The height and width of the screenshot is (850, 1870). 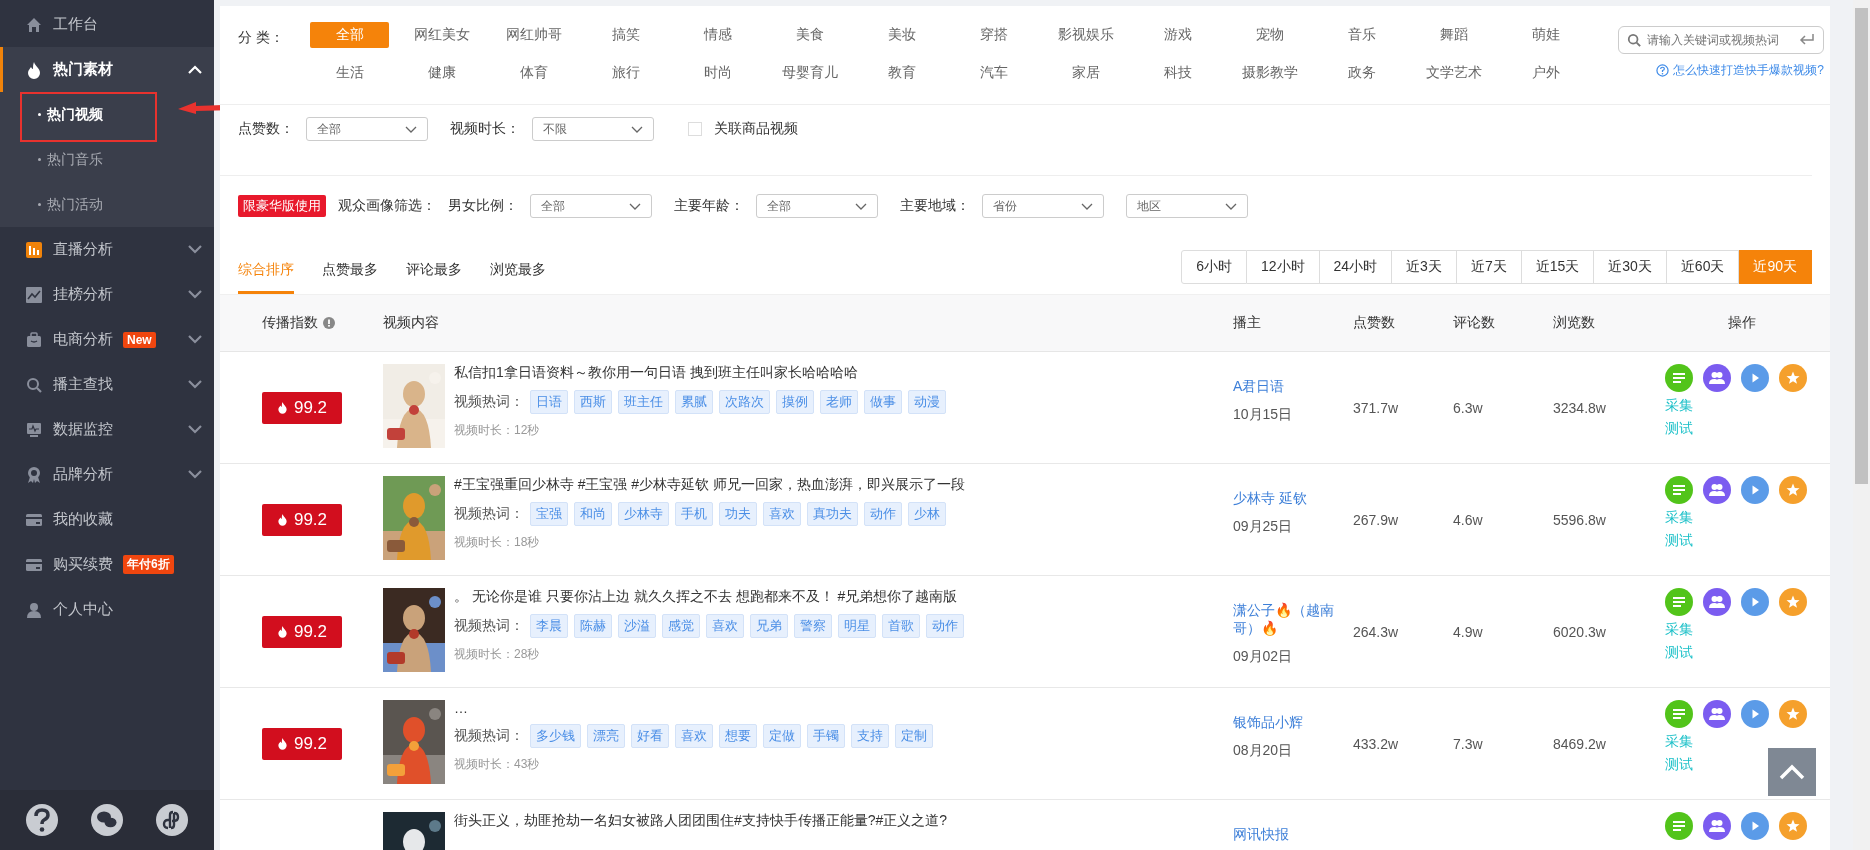 I want to click on sub-nav-item: 热门音乐, so click(x=107, y=159).